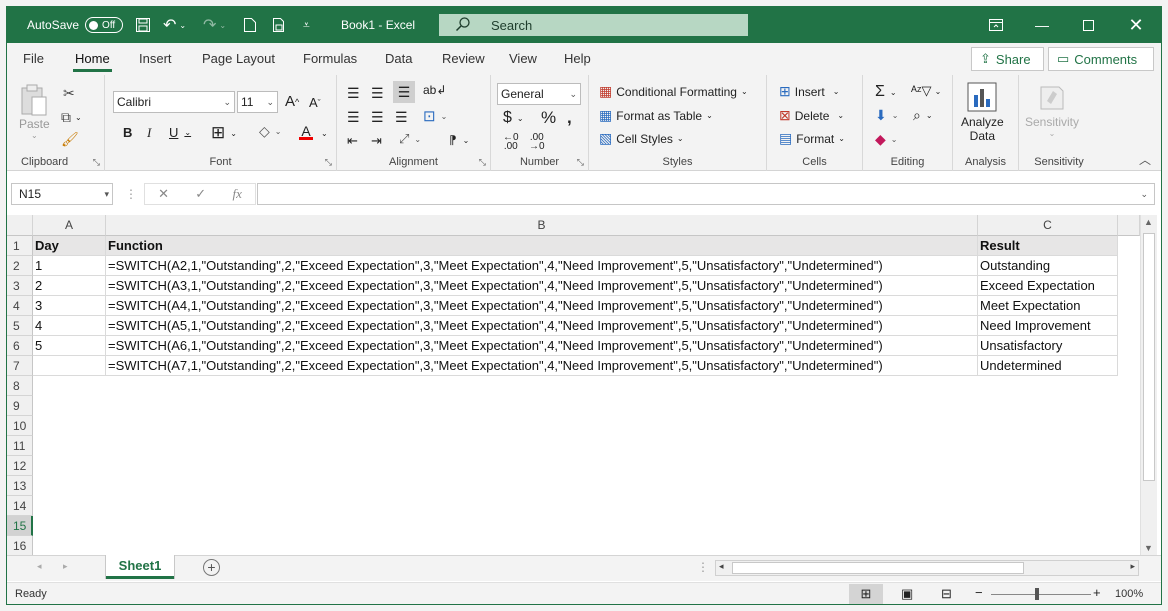 The width and height of the screenshot is (1168, 611). Describe the element at coordinates (174, 25) in the screenshot. I see `undo-icon: ↶ ⌄` at that location.